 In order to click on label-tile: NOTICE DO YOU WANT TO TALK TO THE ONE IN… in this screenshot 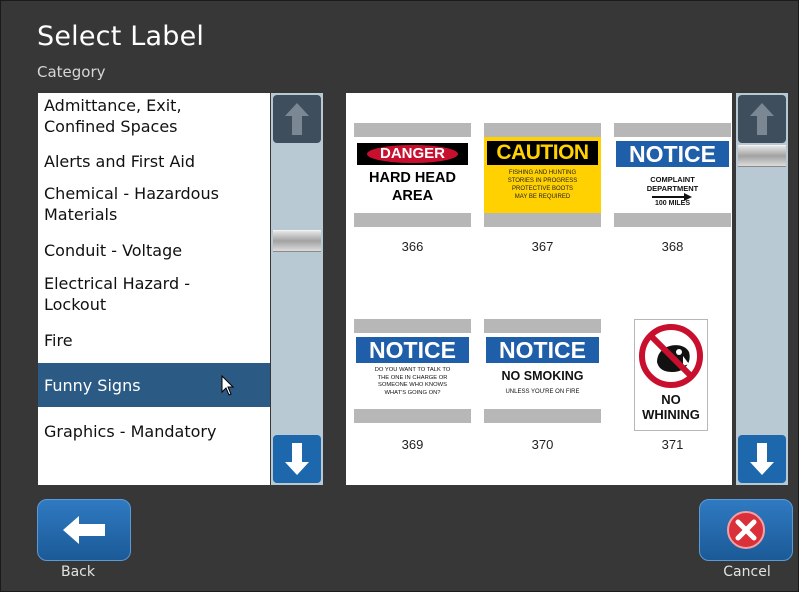, I will do `click(412, 394)`.